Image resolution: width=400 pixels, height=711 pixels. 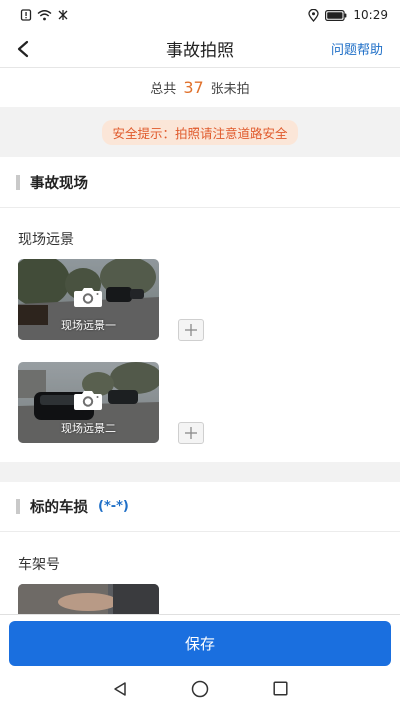 What do you see at coordinates (280, 690) in the screenshot?
I see `recents-square-icon` at bounding box center [280, 690].